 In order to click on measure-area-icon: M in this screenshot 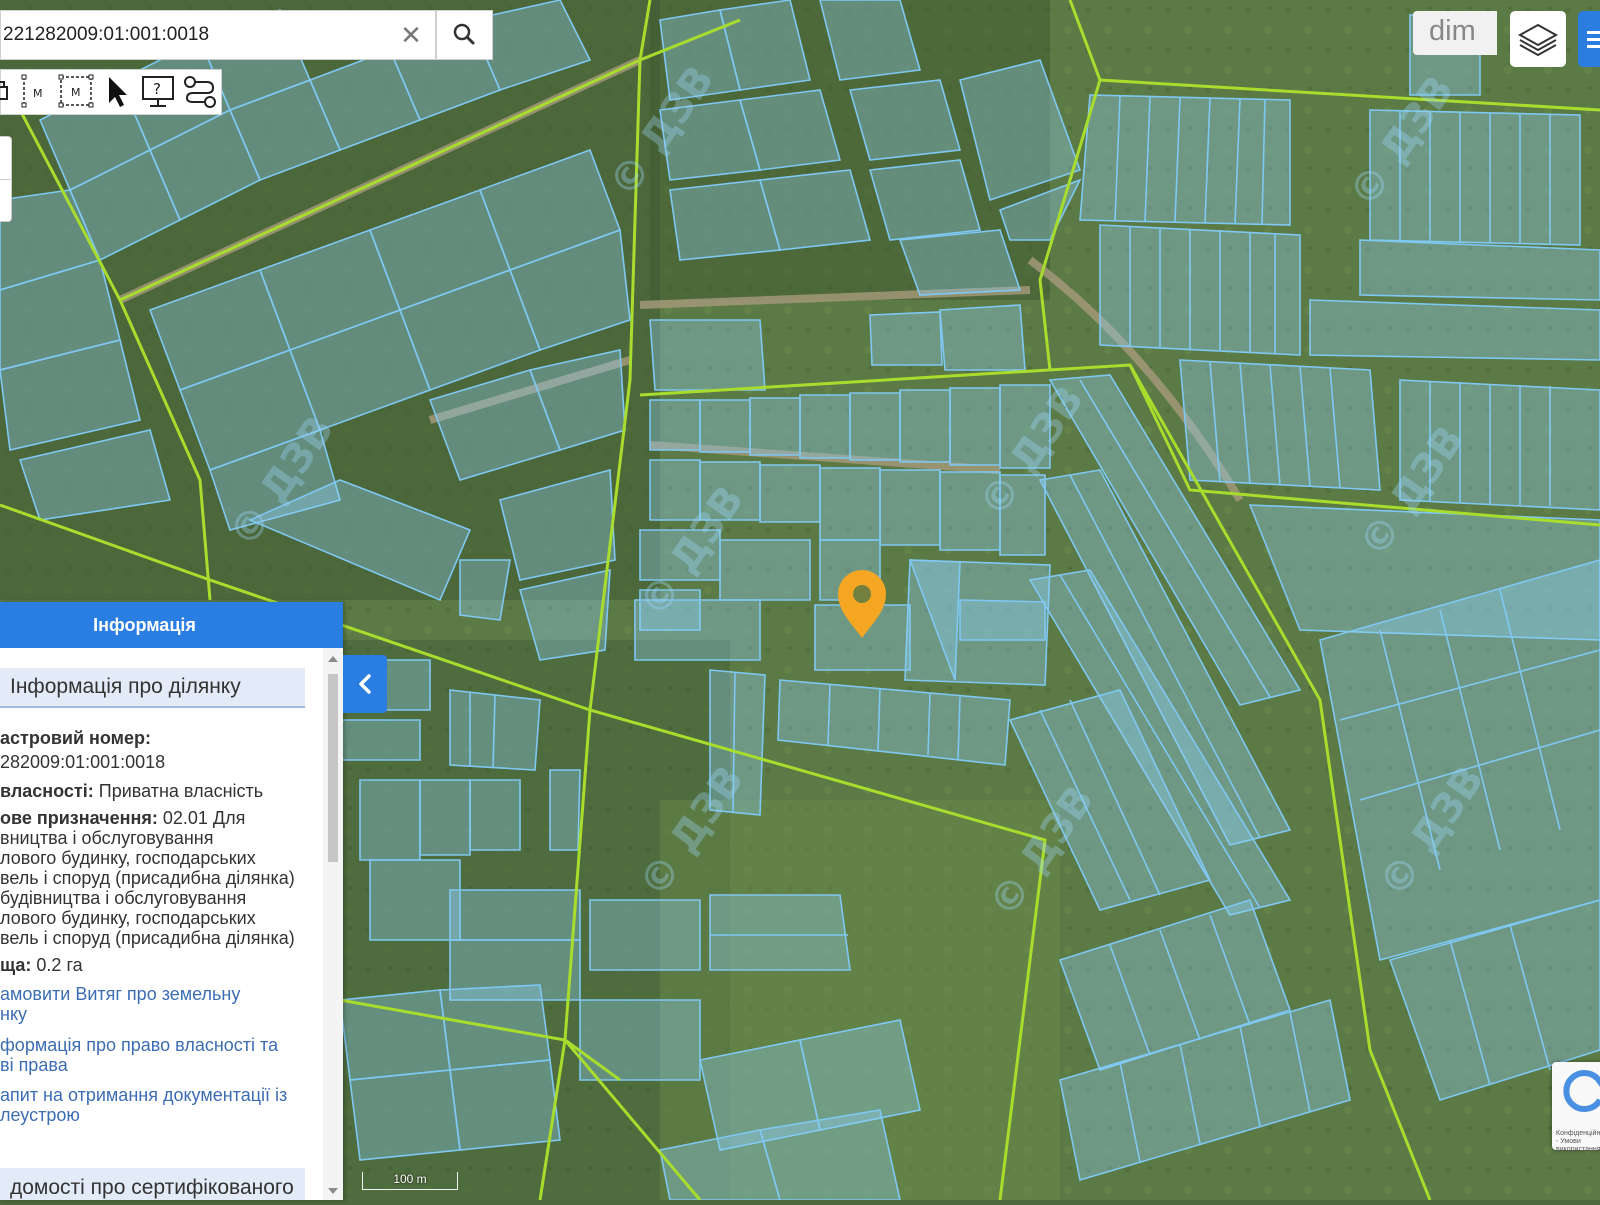, I will do `click(76, 91)`.